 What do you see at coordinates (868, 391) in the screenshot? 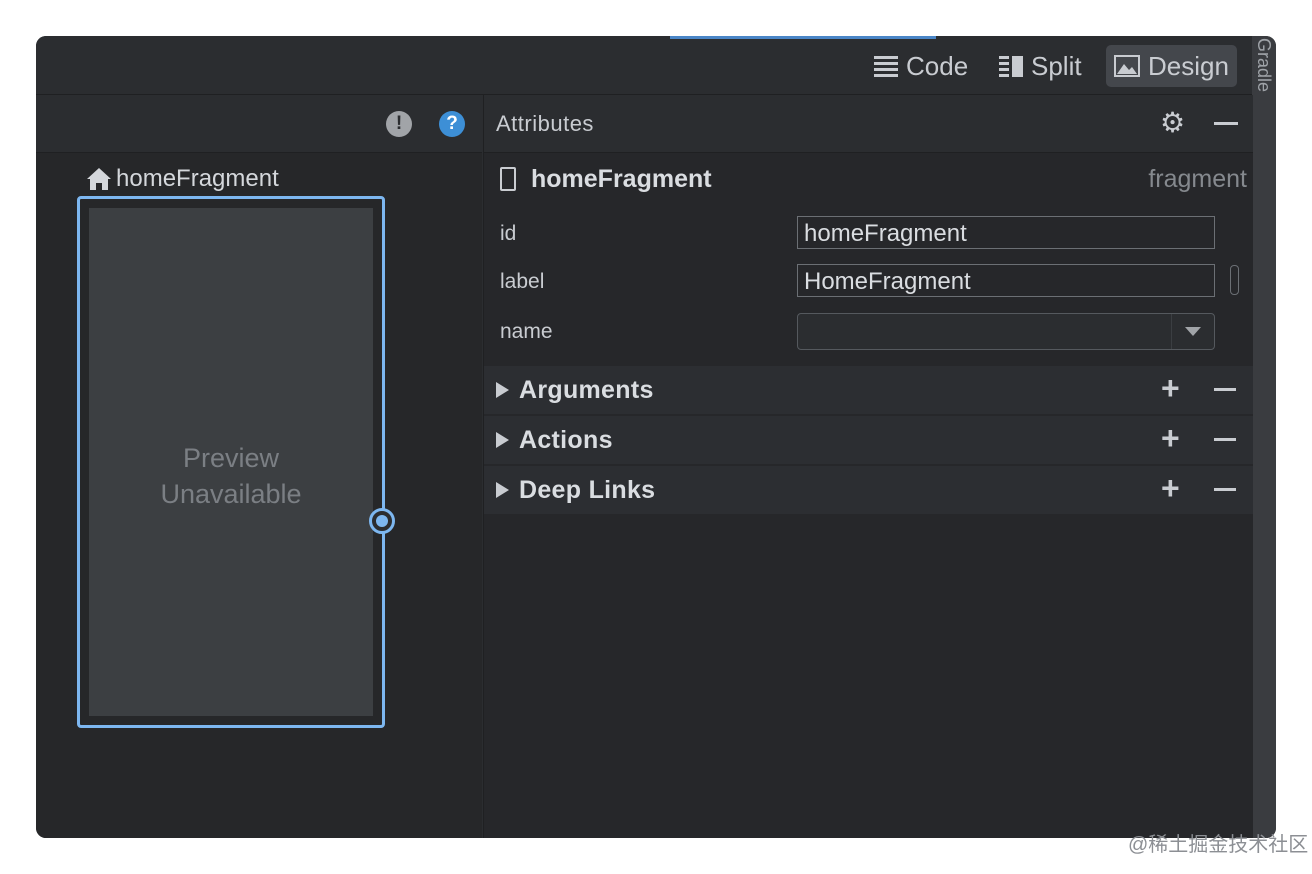
I see `arguments-section: Arguments +` at bounding box center [868, 391].